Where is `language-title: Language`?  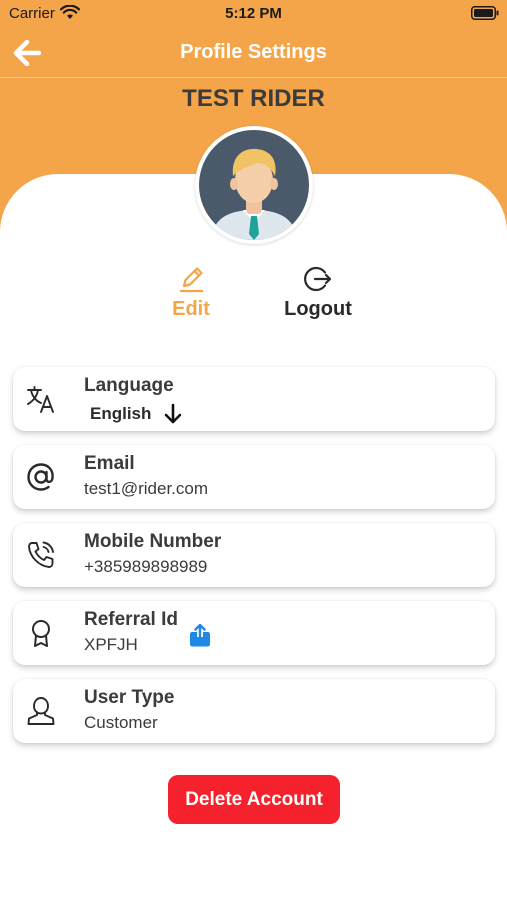
language-title: Language is located at coordinates (129, 385).